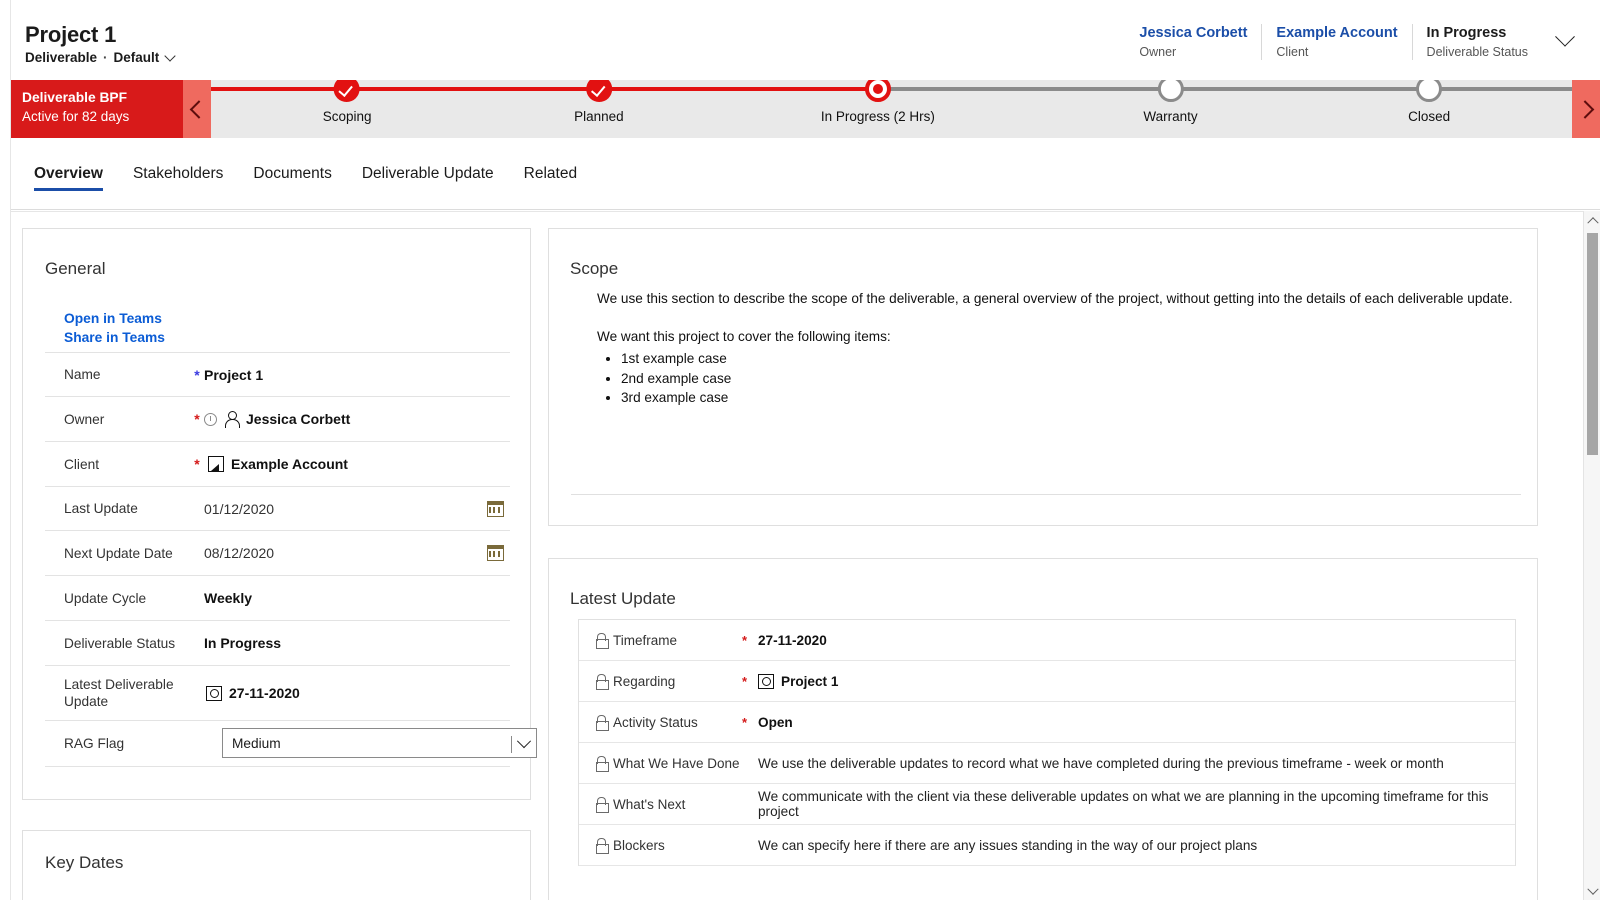 The width and height of the screenshot is (1600, 900). Describe the element at coordinates (357, 693) in the screenshot. I see `field-value-latest-deliverable-update: 27-11-2020` at that location.